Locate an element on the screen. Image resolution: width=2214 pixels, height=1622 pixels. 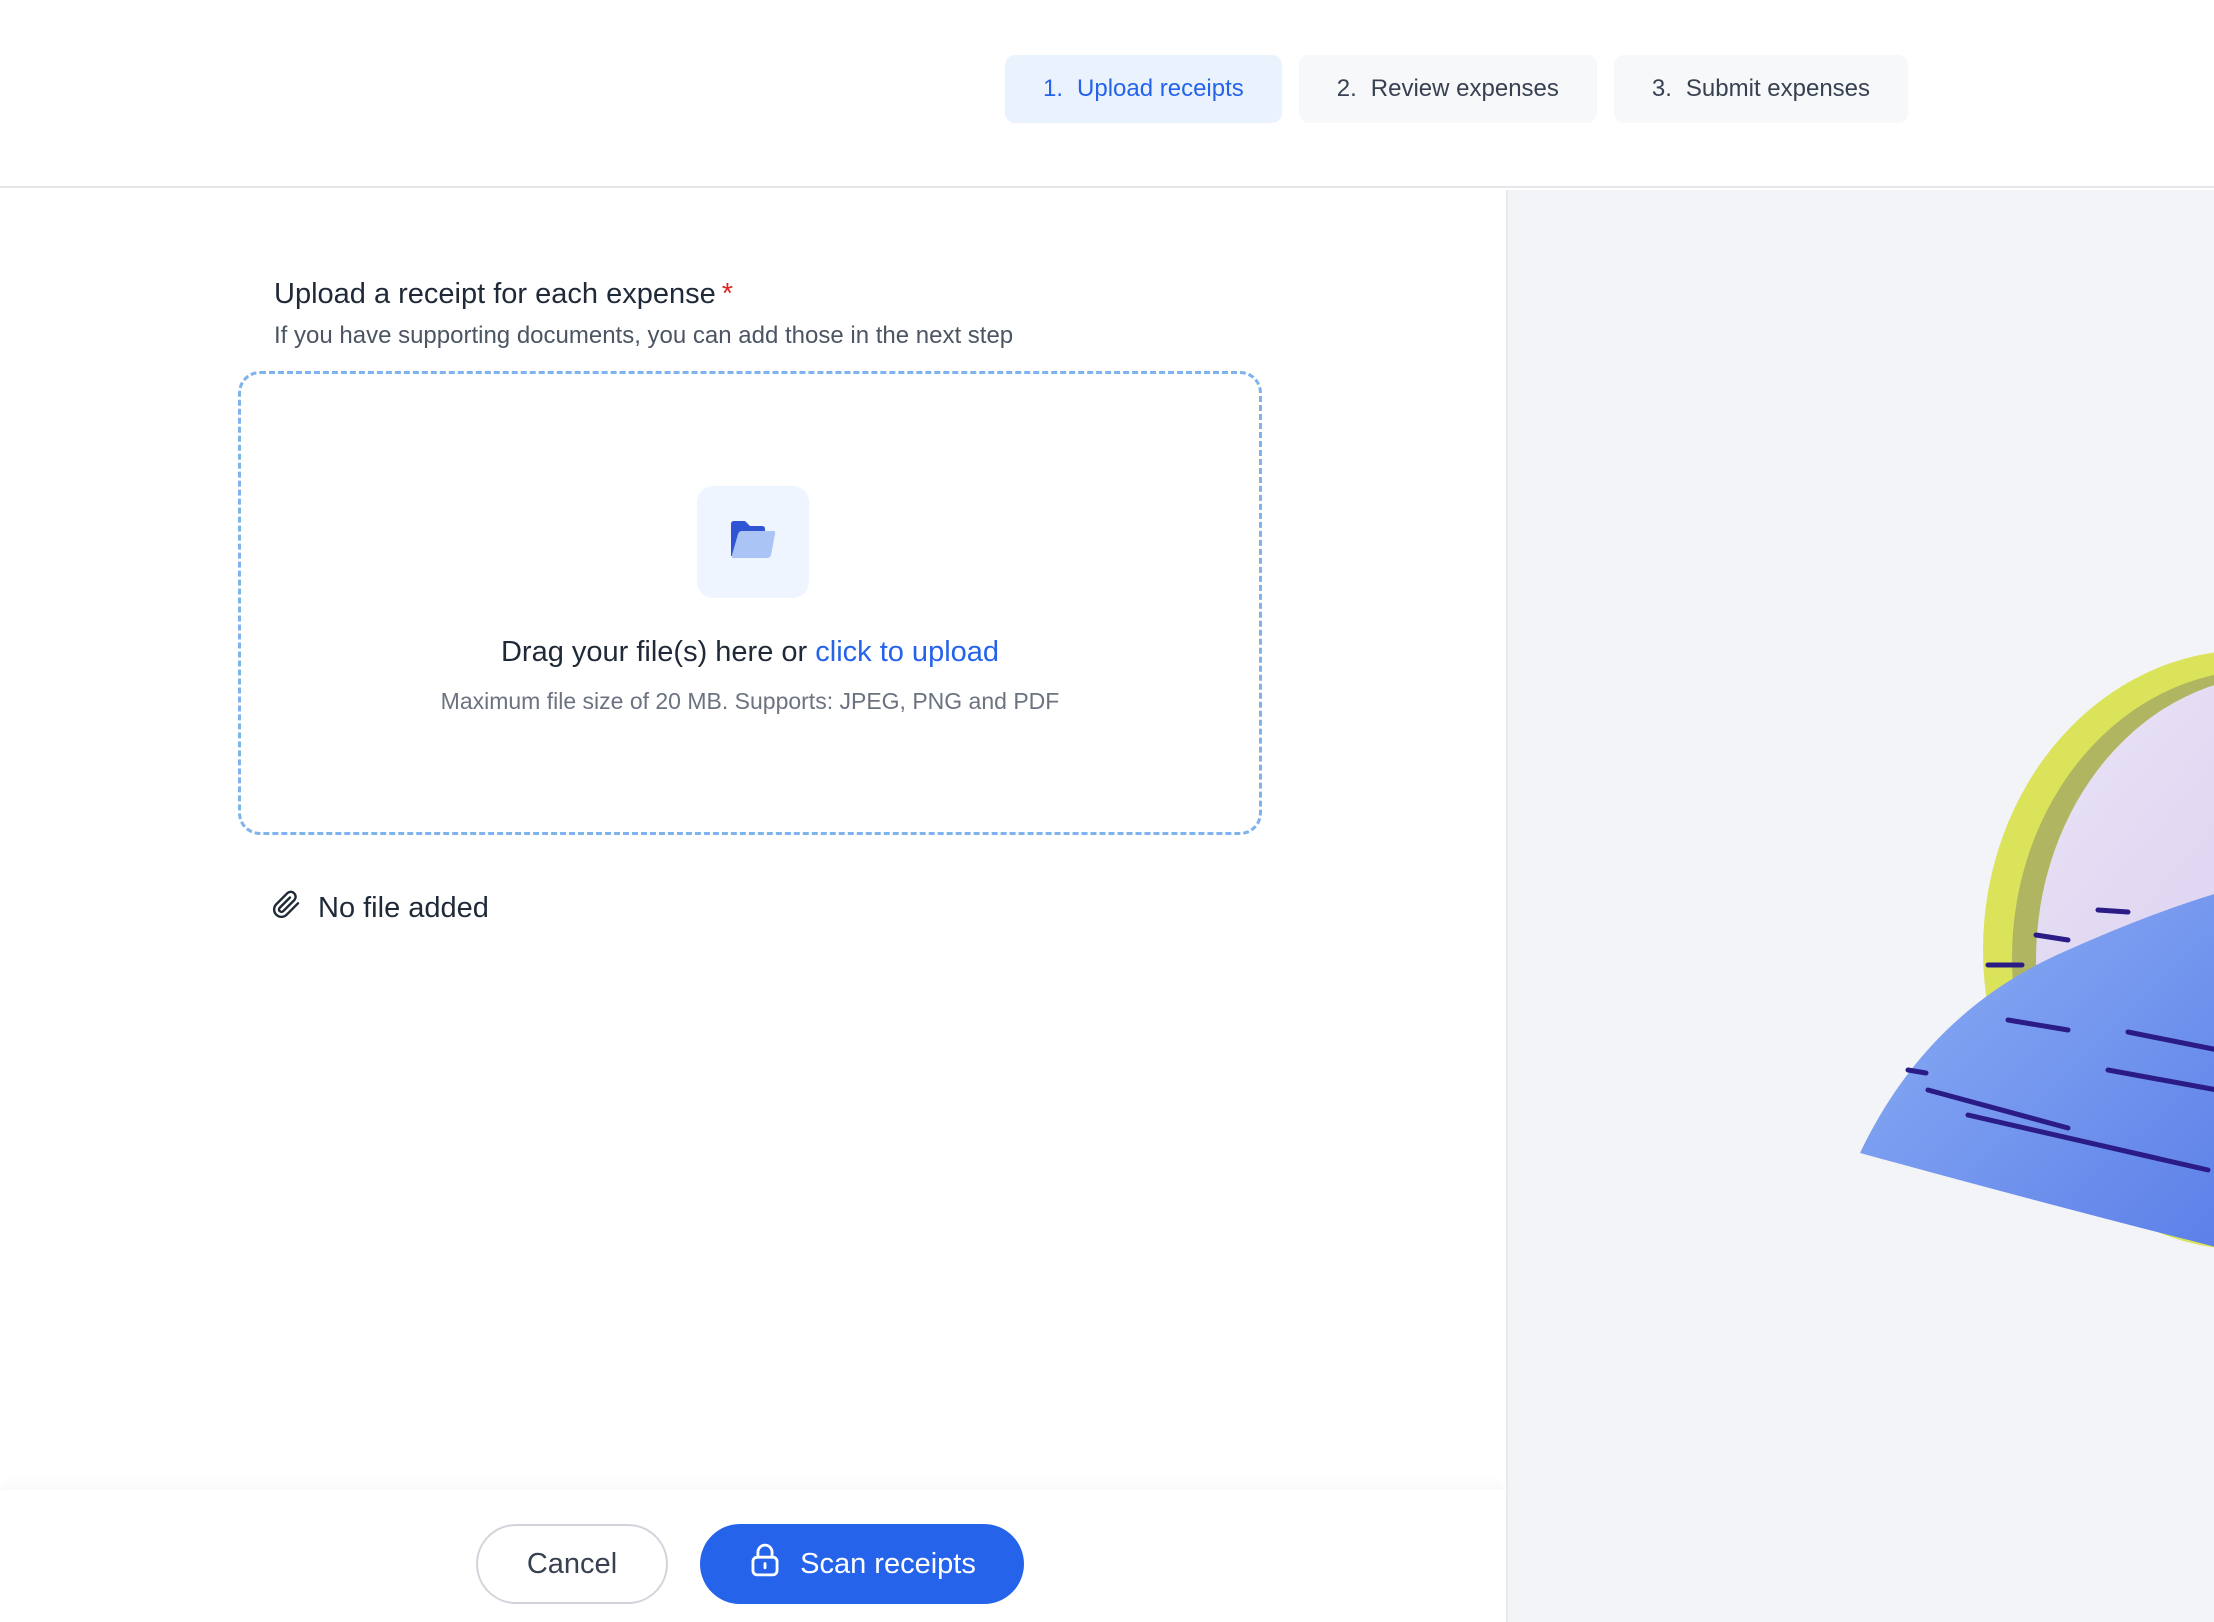
folder-tile is located at coordinates (753, 542).